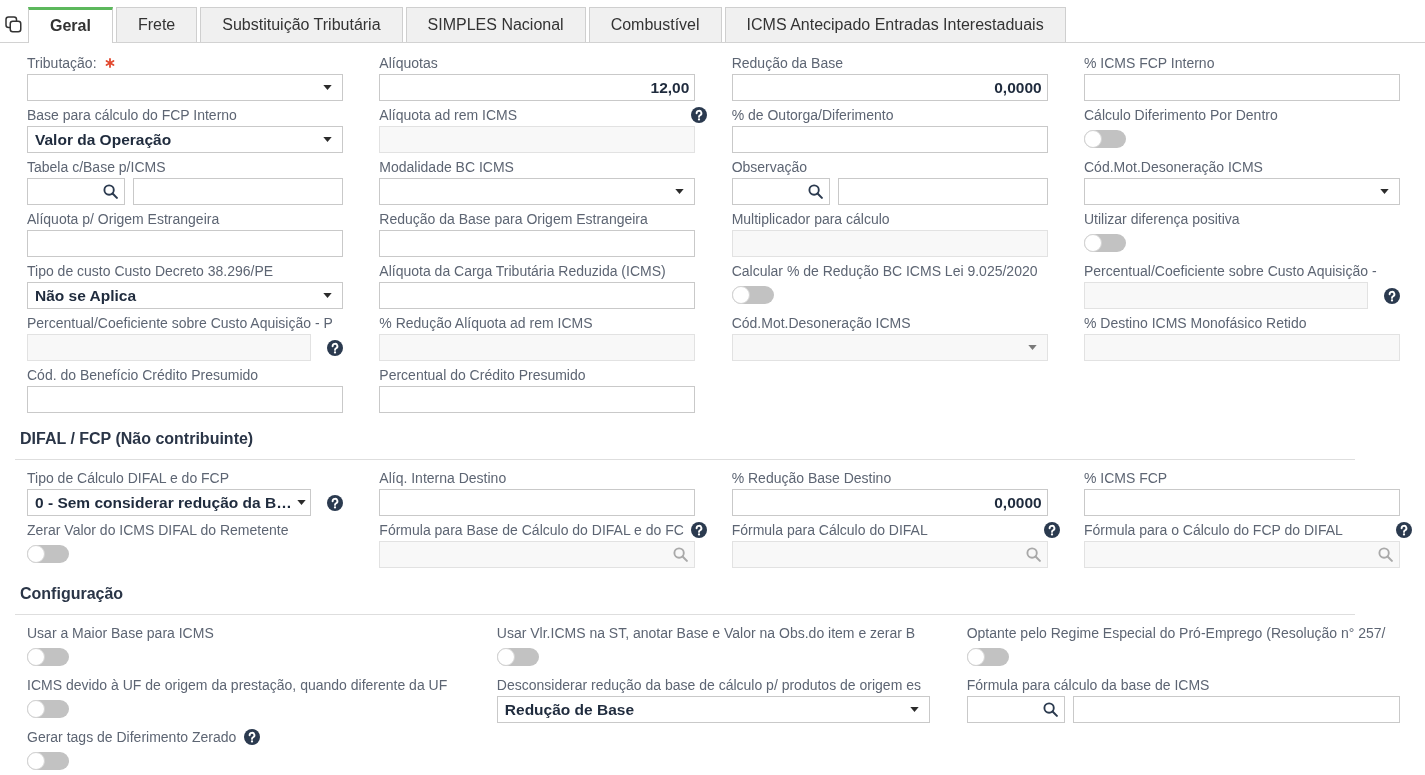  Describe the element at coordinates (495, 24) in the screenshot. I see `tab: SIMPLES Nacional` at that location.